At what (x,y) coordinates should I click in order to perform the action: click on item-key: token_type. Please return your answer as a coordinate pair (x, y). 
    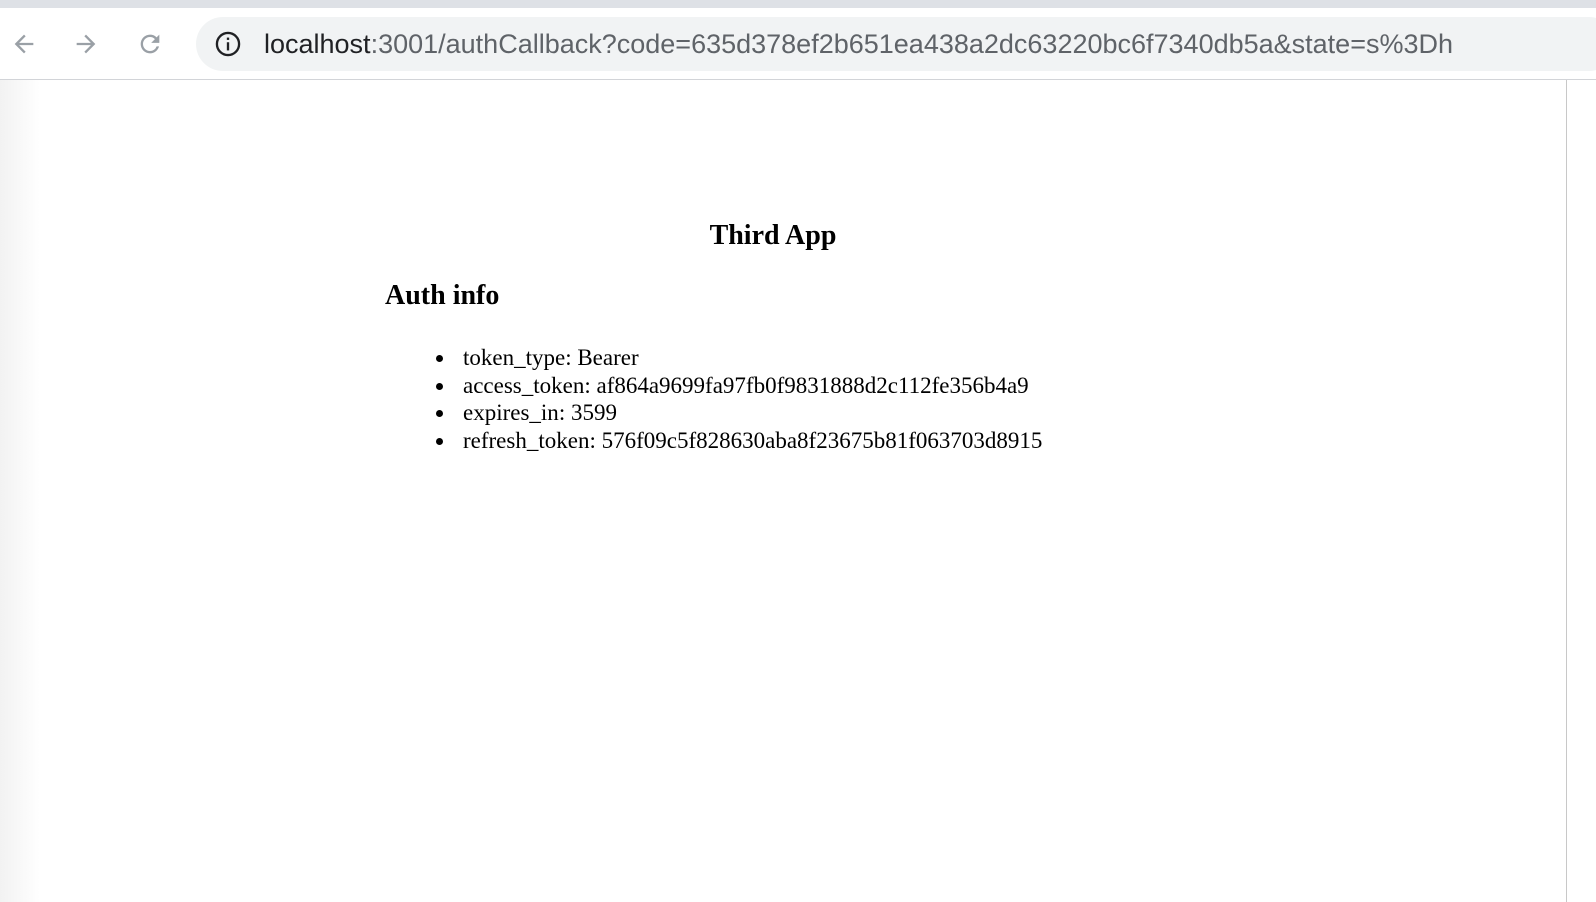
    Looking at the image, I should click on (514, 357).